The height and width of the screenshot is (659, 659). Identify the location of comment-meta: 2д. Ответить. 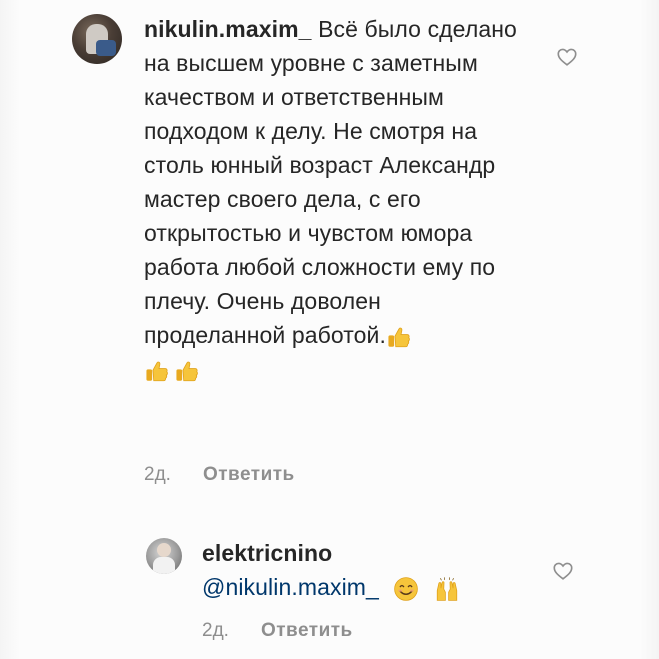
(219, 475).